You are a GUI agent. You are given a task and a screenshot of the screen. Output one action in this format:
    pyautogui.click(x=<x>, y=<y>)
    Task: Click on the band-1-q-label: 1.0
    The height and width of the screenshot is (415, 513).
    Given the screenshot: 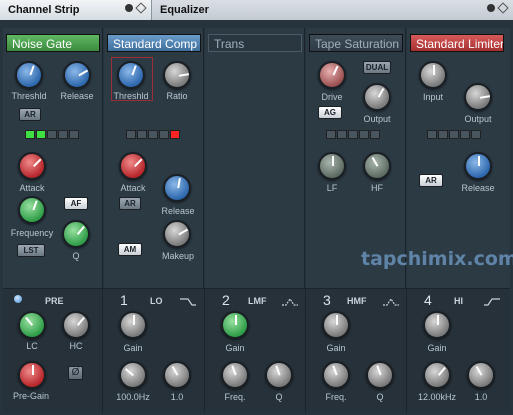 What is the action you would take?
    pyautogui.click(x=177, y=397)
    